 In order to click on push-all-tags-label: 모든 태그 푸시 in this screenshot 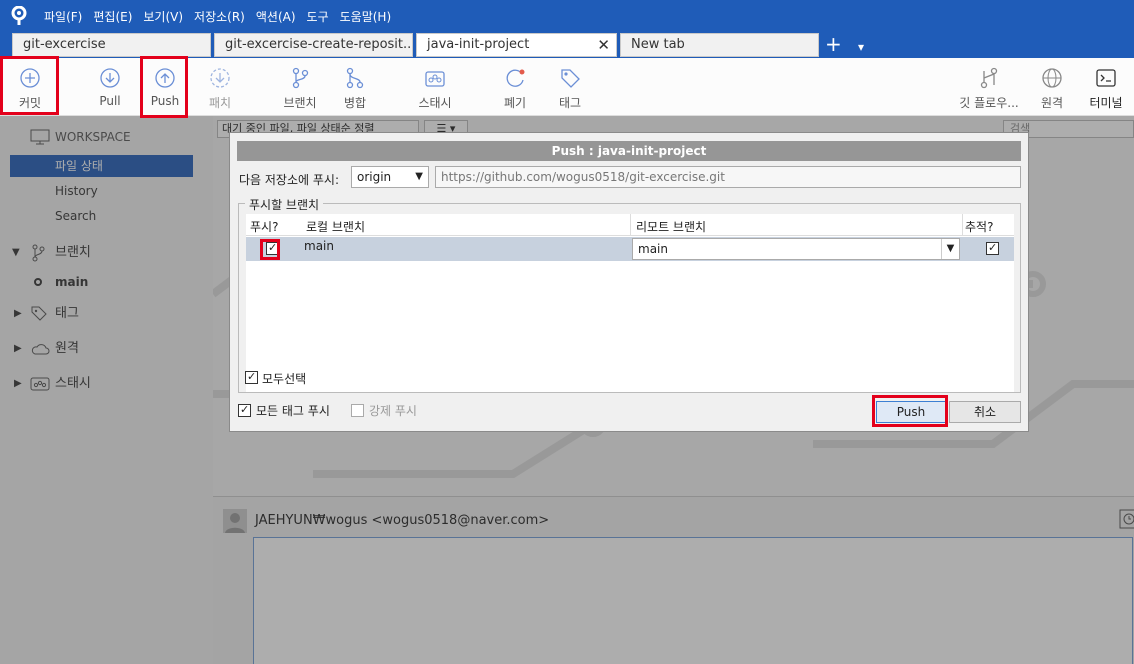, I will do `click(293, 411)`.